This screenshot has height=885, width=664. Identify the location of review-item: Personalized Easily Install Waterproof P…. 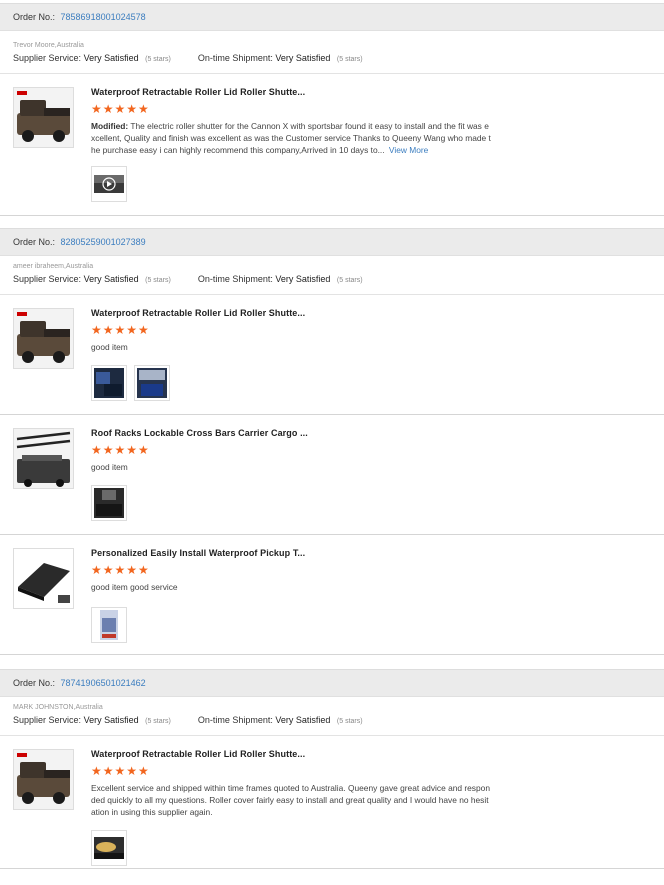
(332, 595).